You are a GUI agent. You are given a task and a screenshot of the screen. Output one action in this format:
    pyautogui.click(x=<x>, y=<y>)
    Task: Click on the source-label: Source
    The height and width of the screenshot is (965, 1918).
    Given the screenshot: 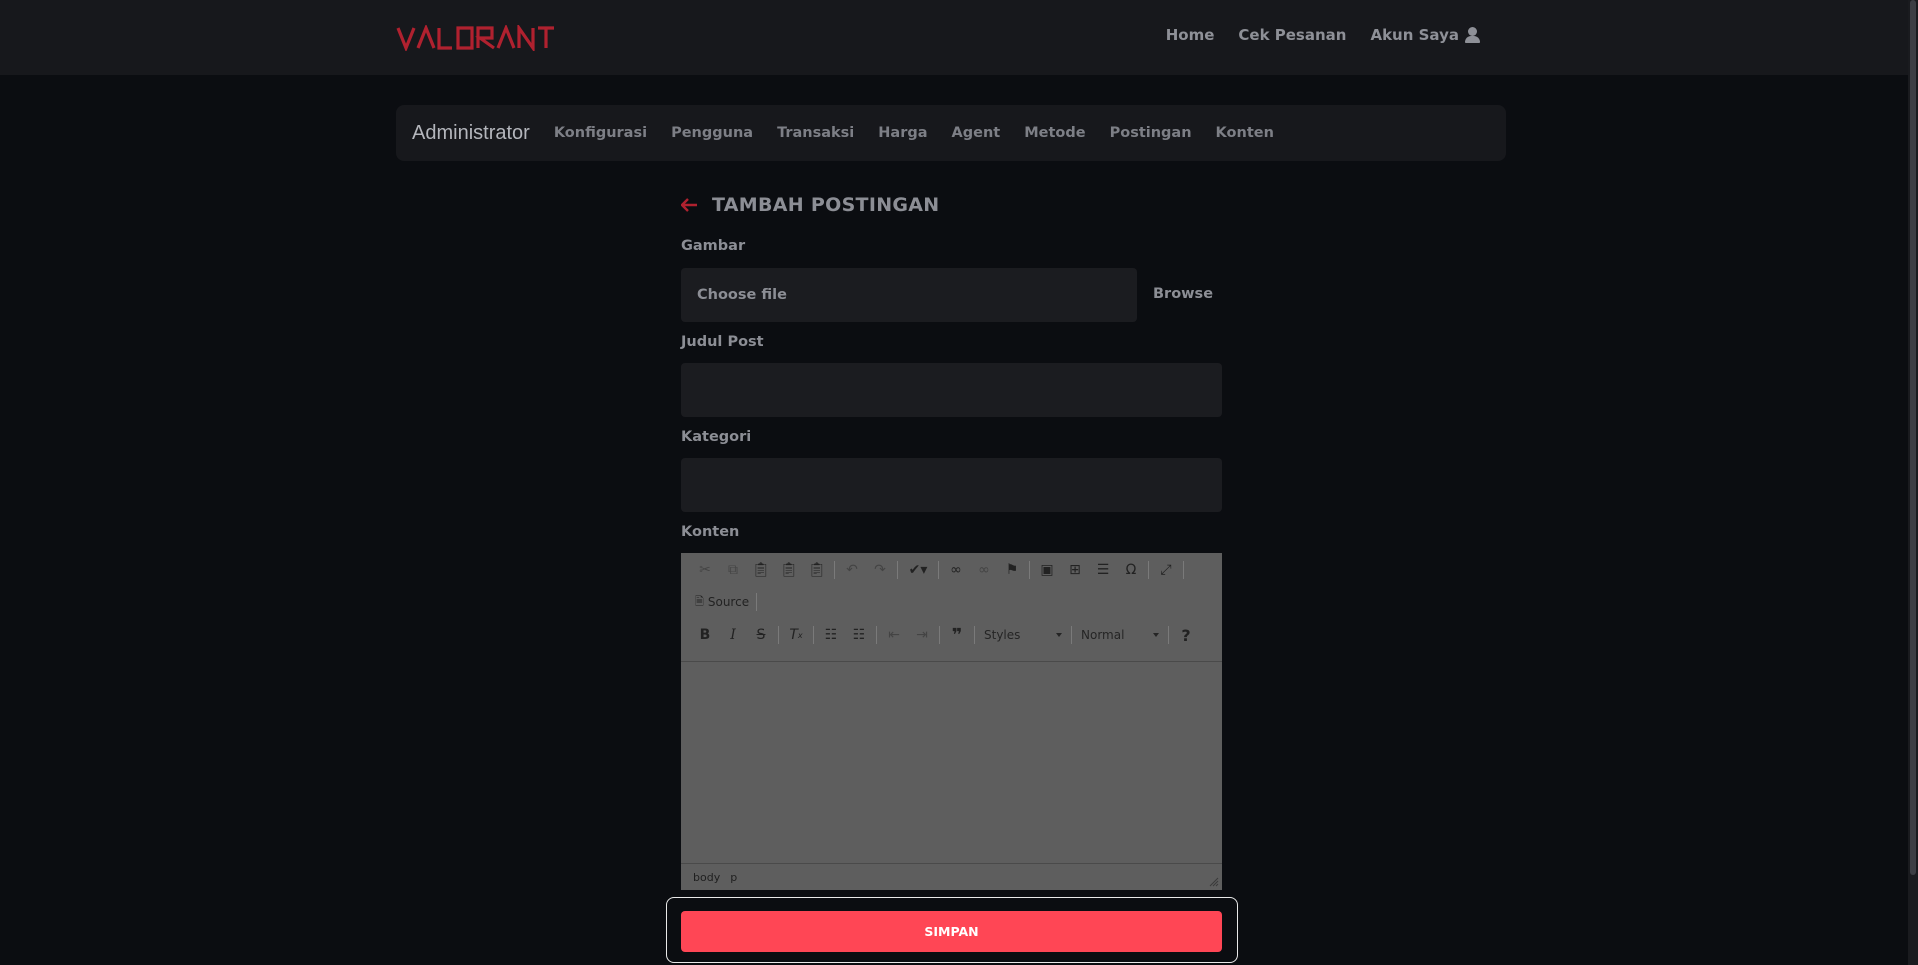 What is the action you would take?
    pyautogui.click(x=728, y=602)
    